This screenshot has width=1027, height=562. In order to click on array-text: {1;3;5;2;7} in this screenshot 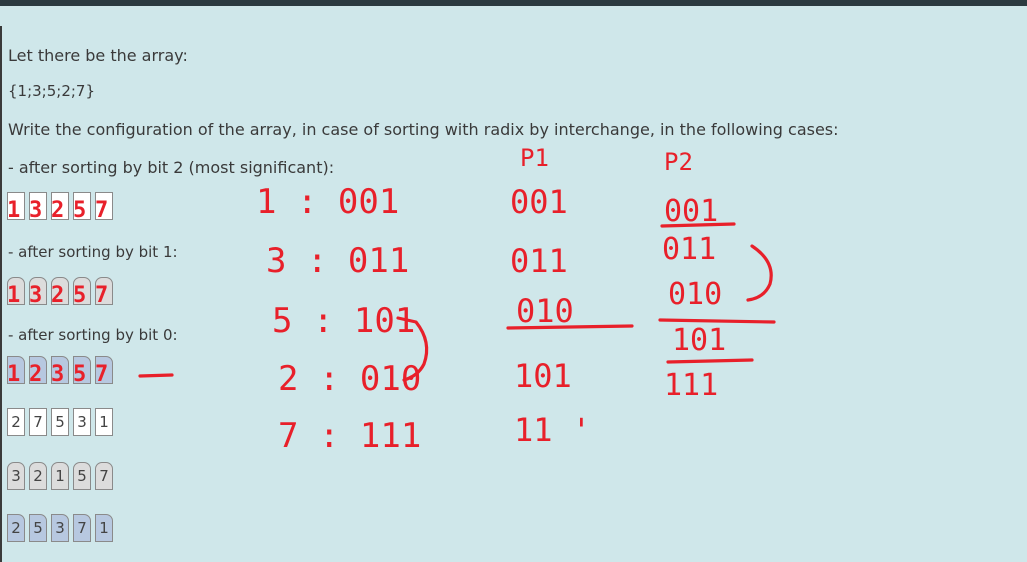, I will do `click(52, 91)`.